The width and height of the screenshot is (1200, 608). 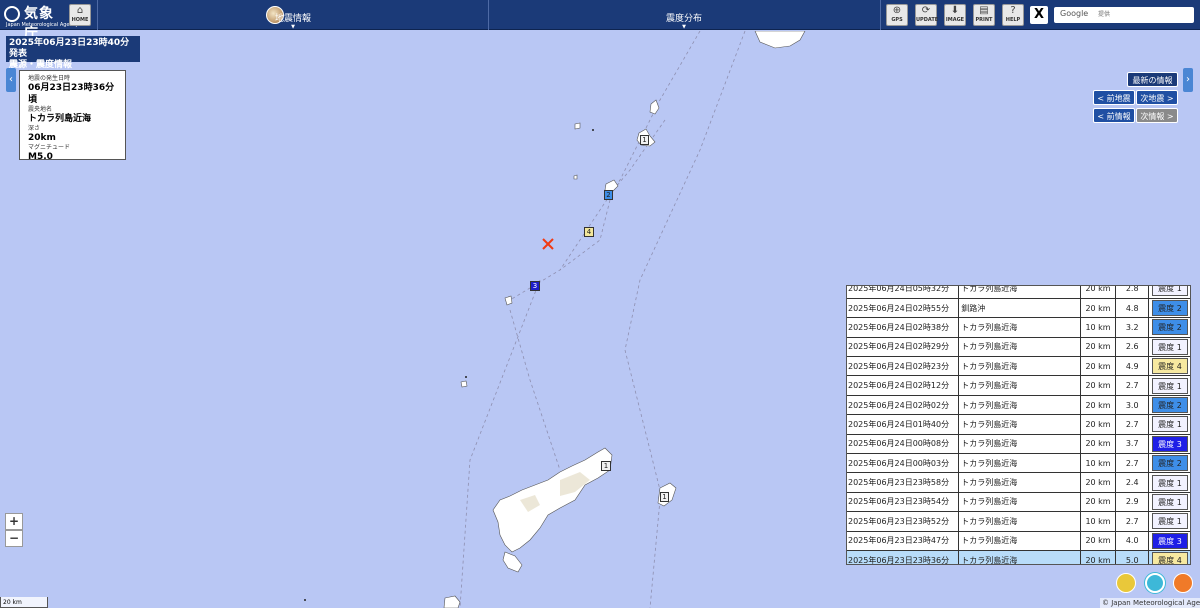 I want to click on question-icon: ?, so click(x=1013, y=10).